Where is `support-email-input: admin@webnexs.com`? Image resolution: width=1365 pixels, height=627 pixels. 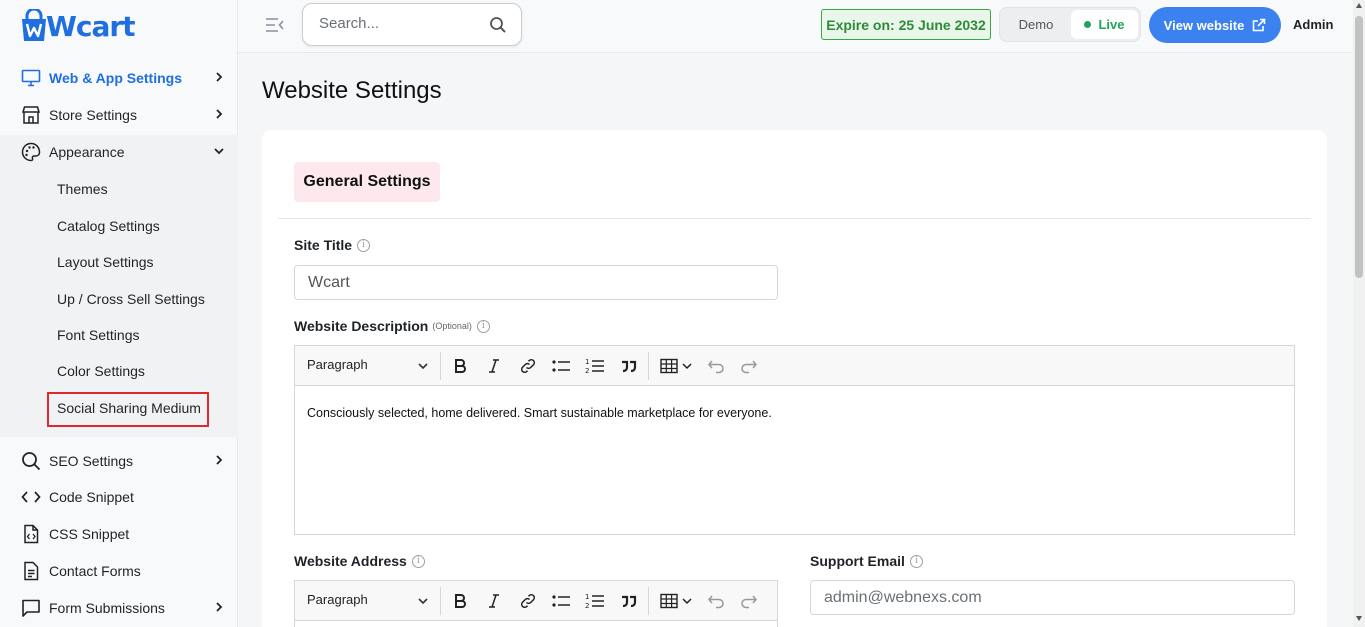
support-email-input: admin@webnexs.com is located at coordinates (1052, 597).